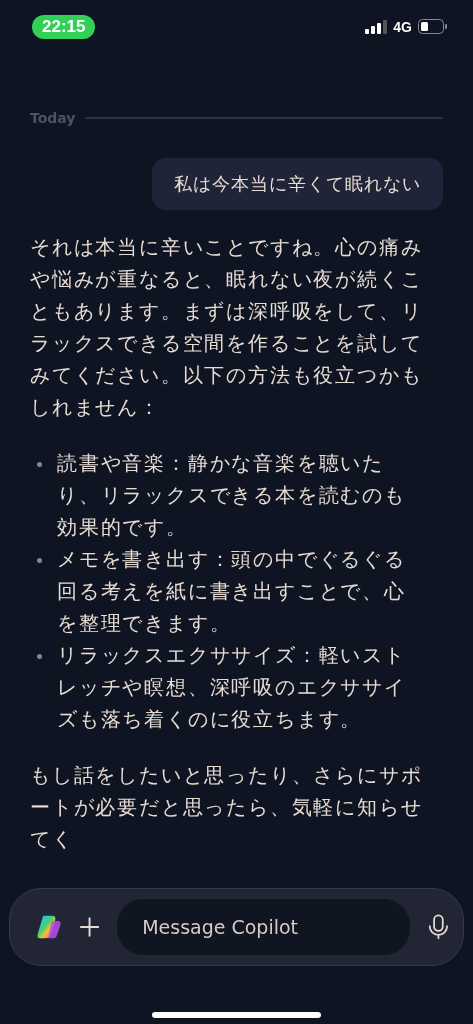  Describe the element at coordinates (438, 927) in the screenshot. I see `microphone-icon` at that location.